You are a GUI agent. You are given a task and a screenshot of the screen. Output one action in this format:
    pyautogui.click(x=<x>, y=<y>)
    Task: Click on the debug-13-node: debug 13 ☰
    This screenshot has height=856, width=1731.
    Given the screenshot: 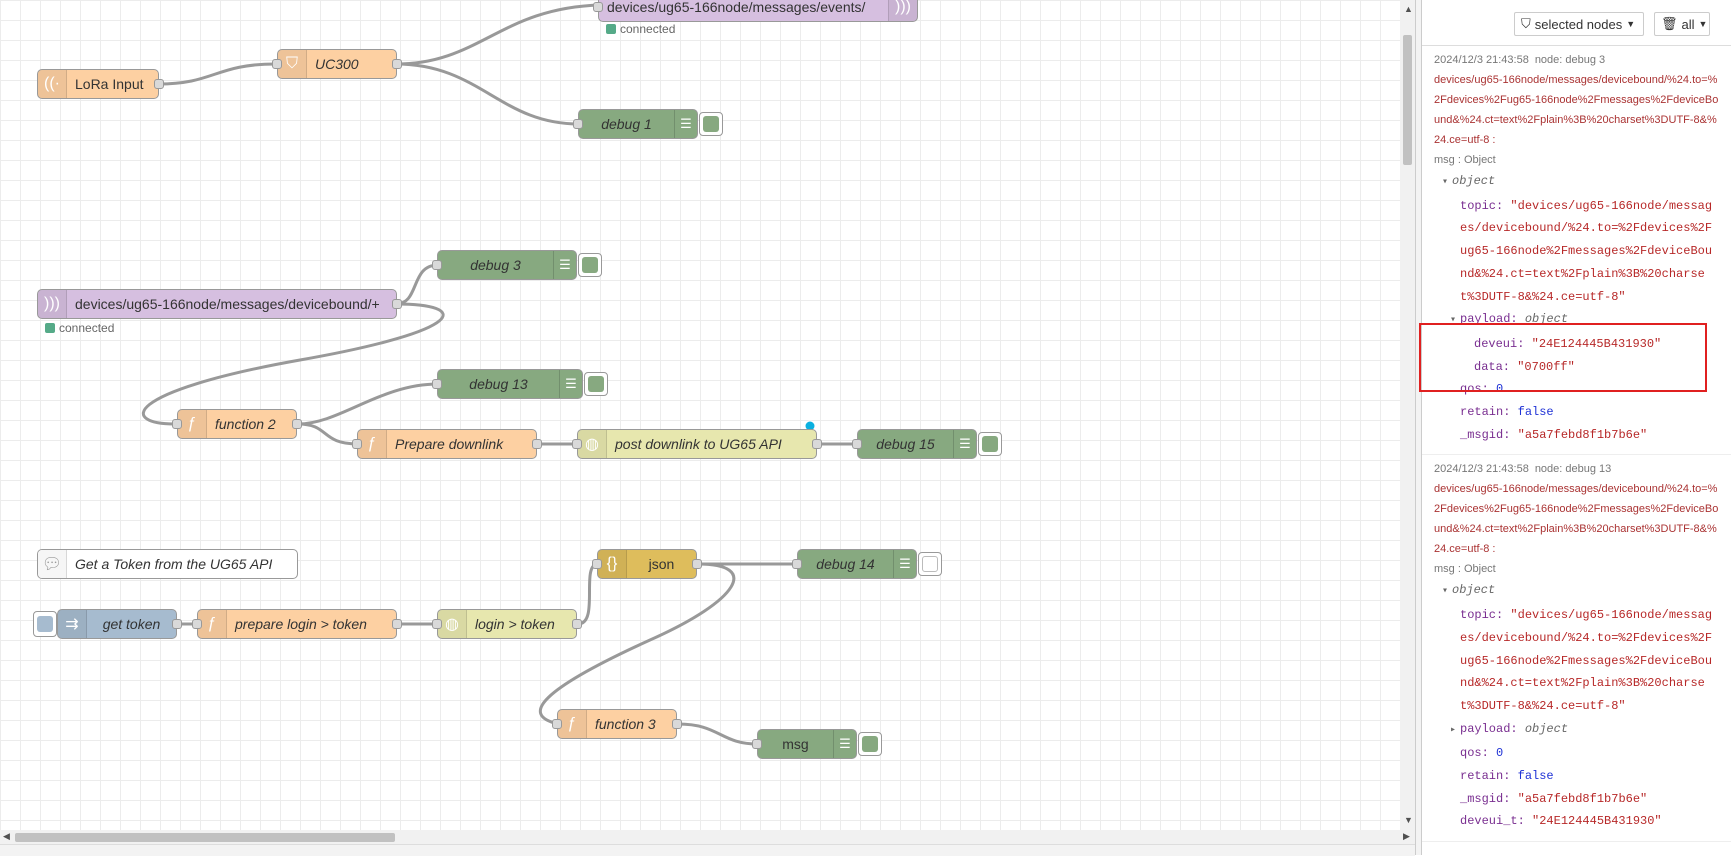 What is the action you would take?
    pyautogui.click(x=520, y=384)
    